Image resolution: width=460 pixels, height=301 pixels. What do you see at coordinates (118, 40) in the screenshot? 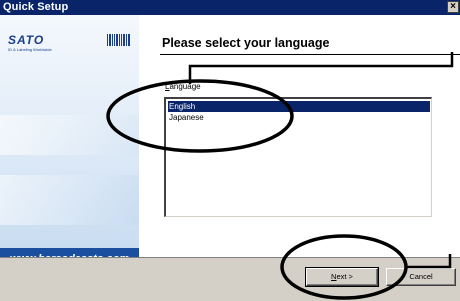
I see `barcode-icon` at bounding box center [118, 40].